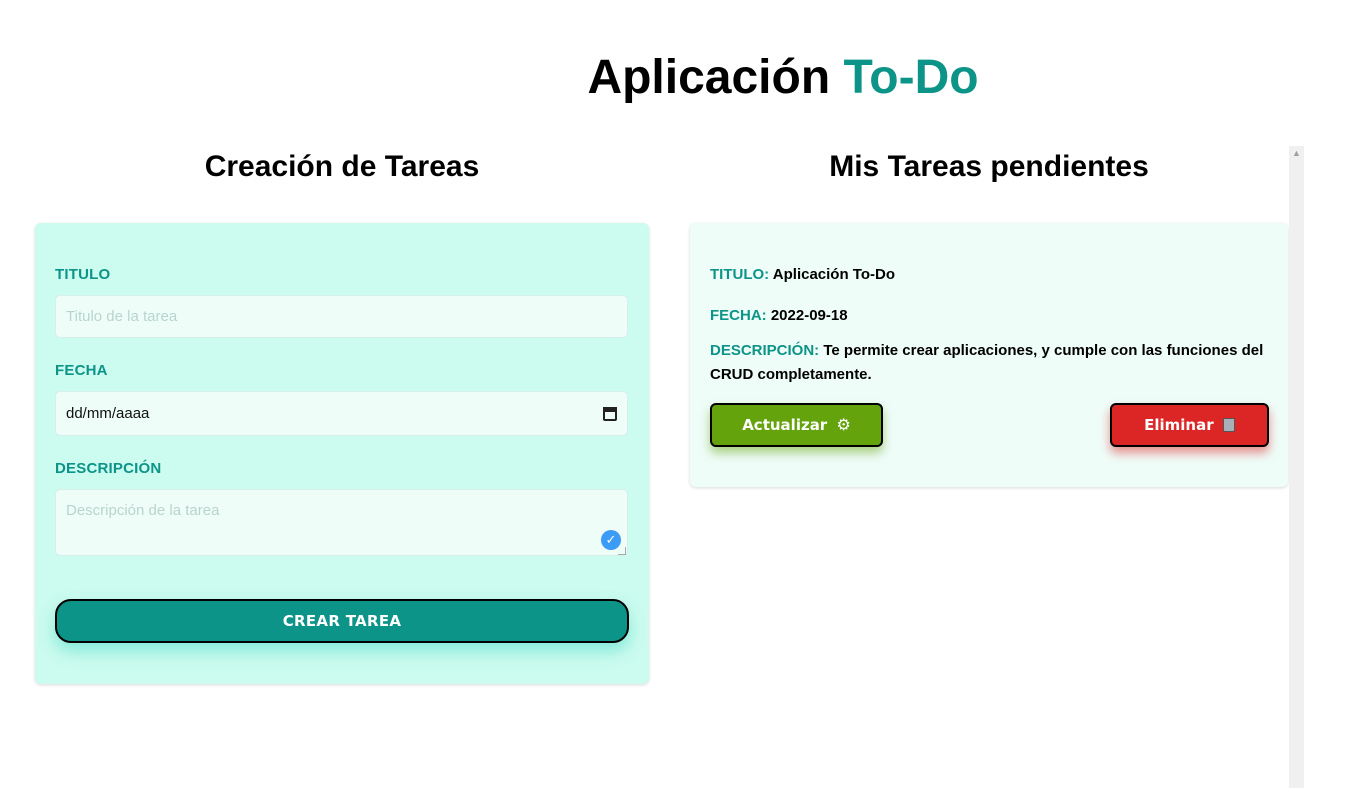 The height and width of the screenshot is (788, 1370). Describe the element at coordinates (1228, 425) in the screenshot. I see `trash-icon` at that location.